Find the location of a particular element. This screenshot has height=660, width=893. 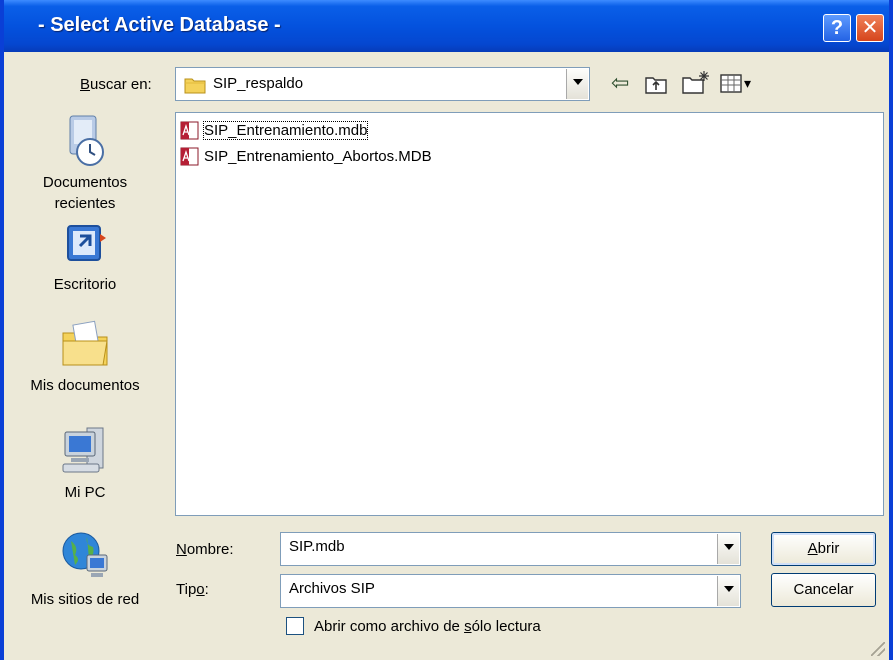

open-button: Abrir is located at coordinates (823, 549).